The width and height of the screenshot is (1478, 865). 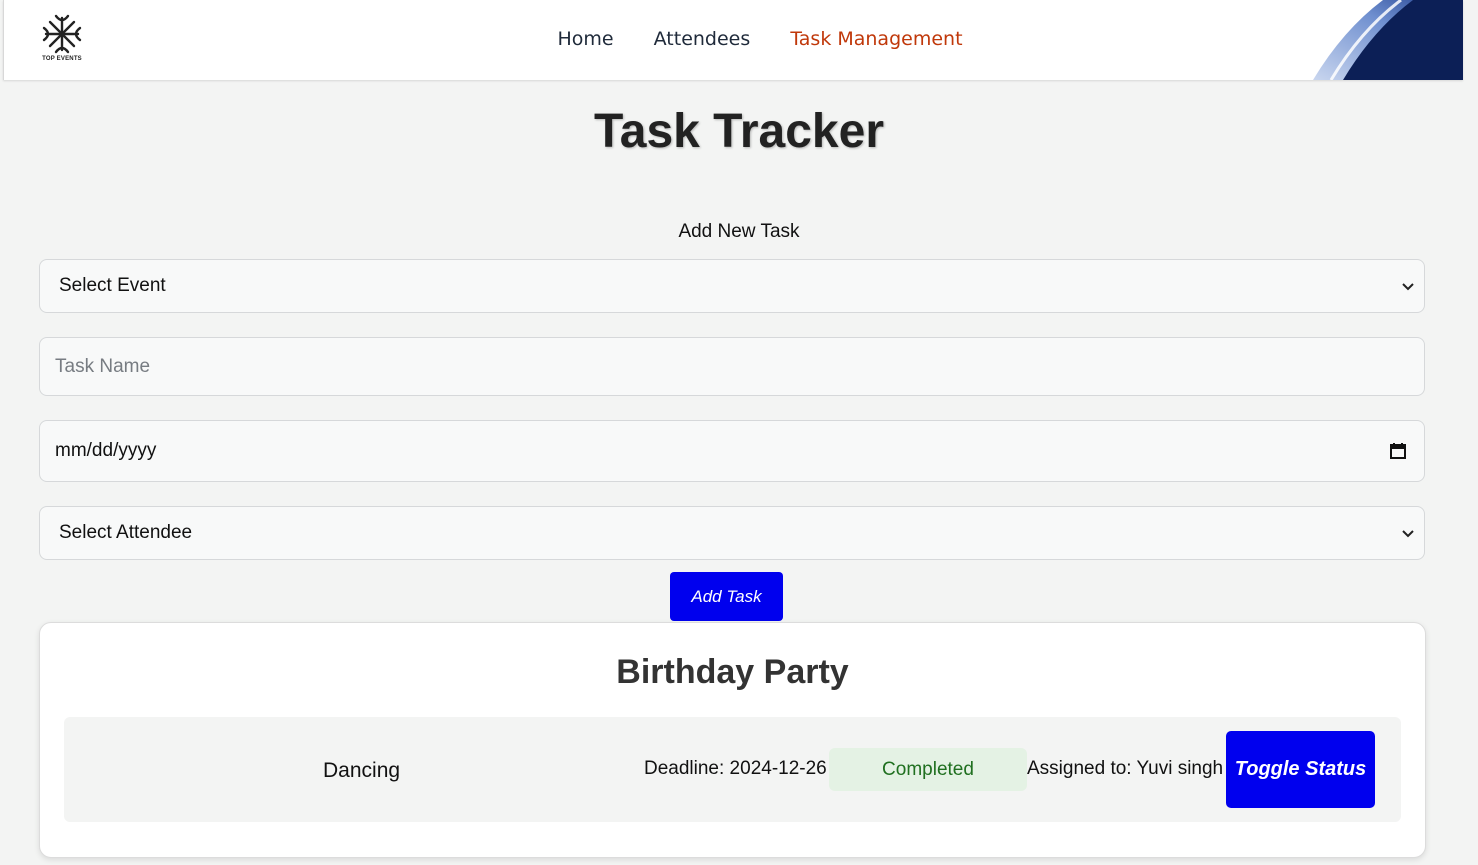 What do you see at coordinates (62, 59) in the screenshot?
I see `logo-text: TOP EVENTS` at bounding box center [62, 59].